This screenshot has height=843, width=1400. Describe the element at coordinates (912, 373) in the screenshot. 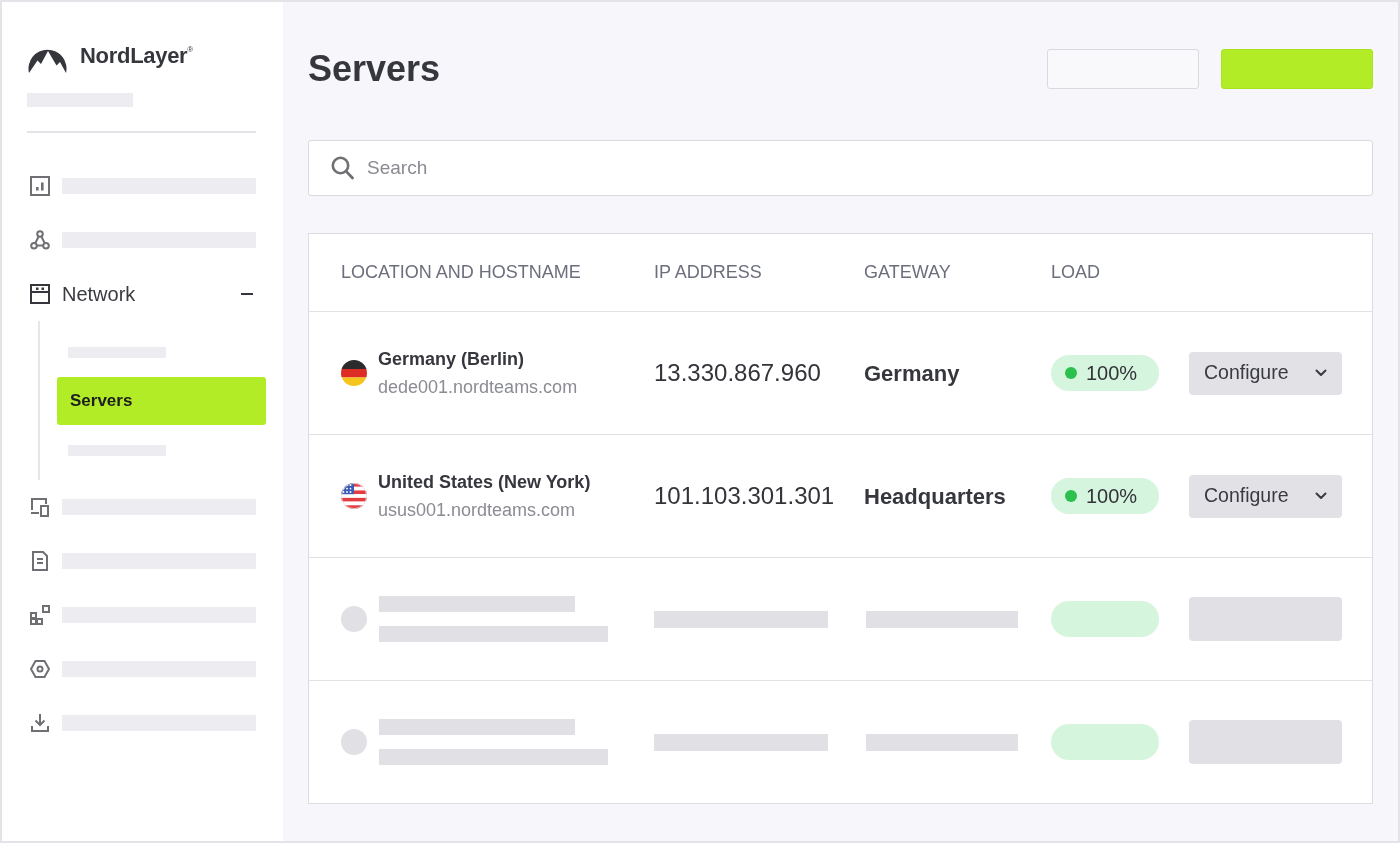

I see `gateway-name: Germany` at that location.